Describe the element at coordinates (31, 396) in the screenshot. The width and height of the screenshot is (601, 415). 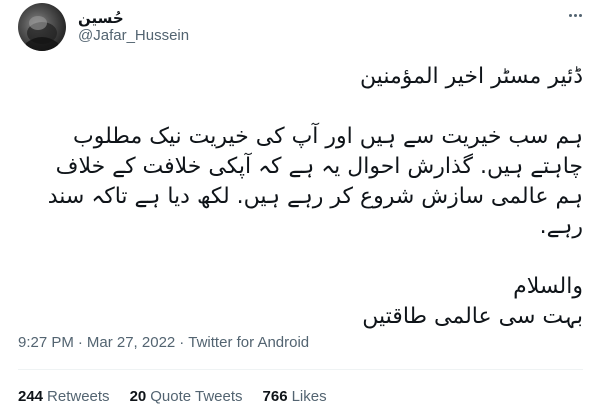
I see `retweets-count: 244` at that location.